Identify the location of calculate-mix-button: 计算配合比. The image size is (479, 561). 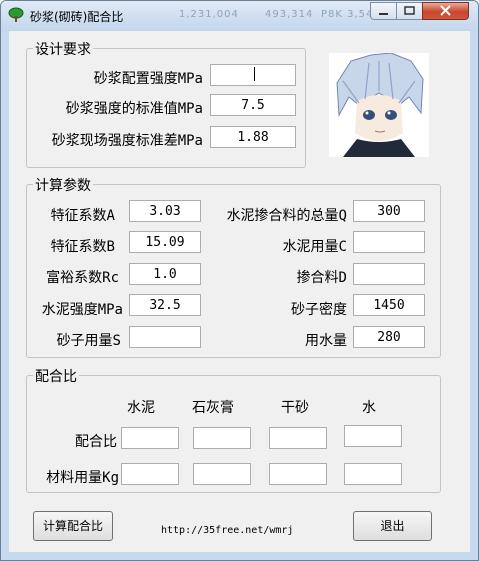
(73, 526).